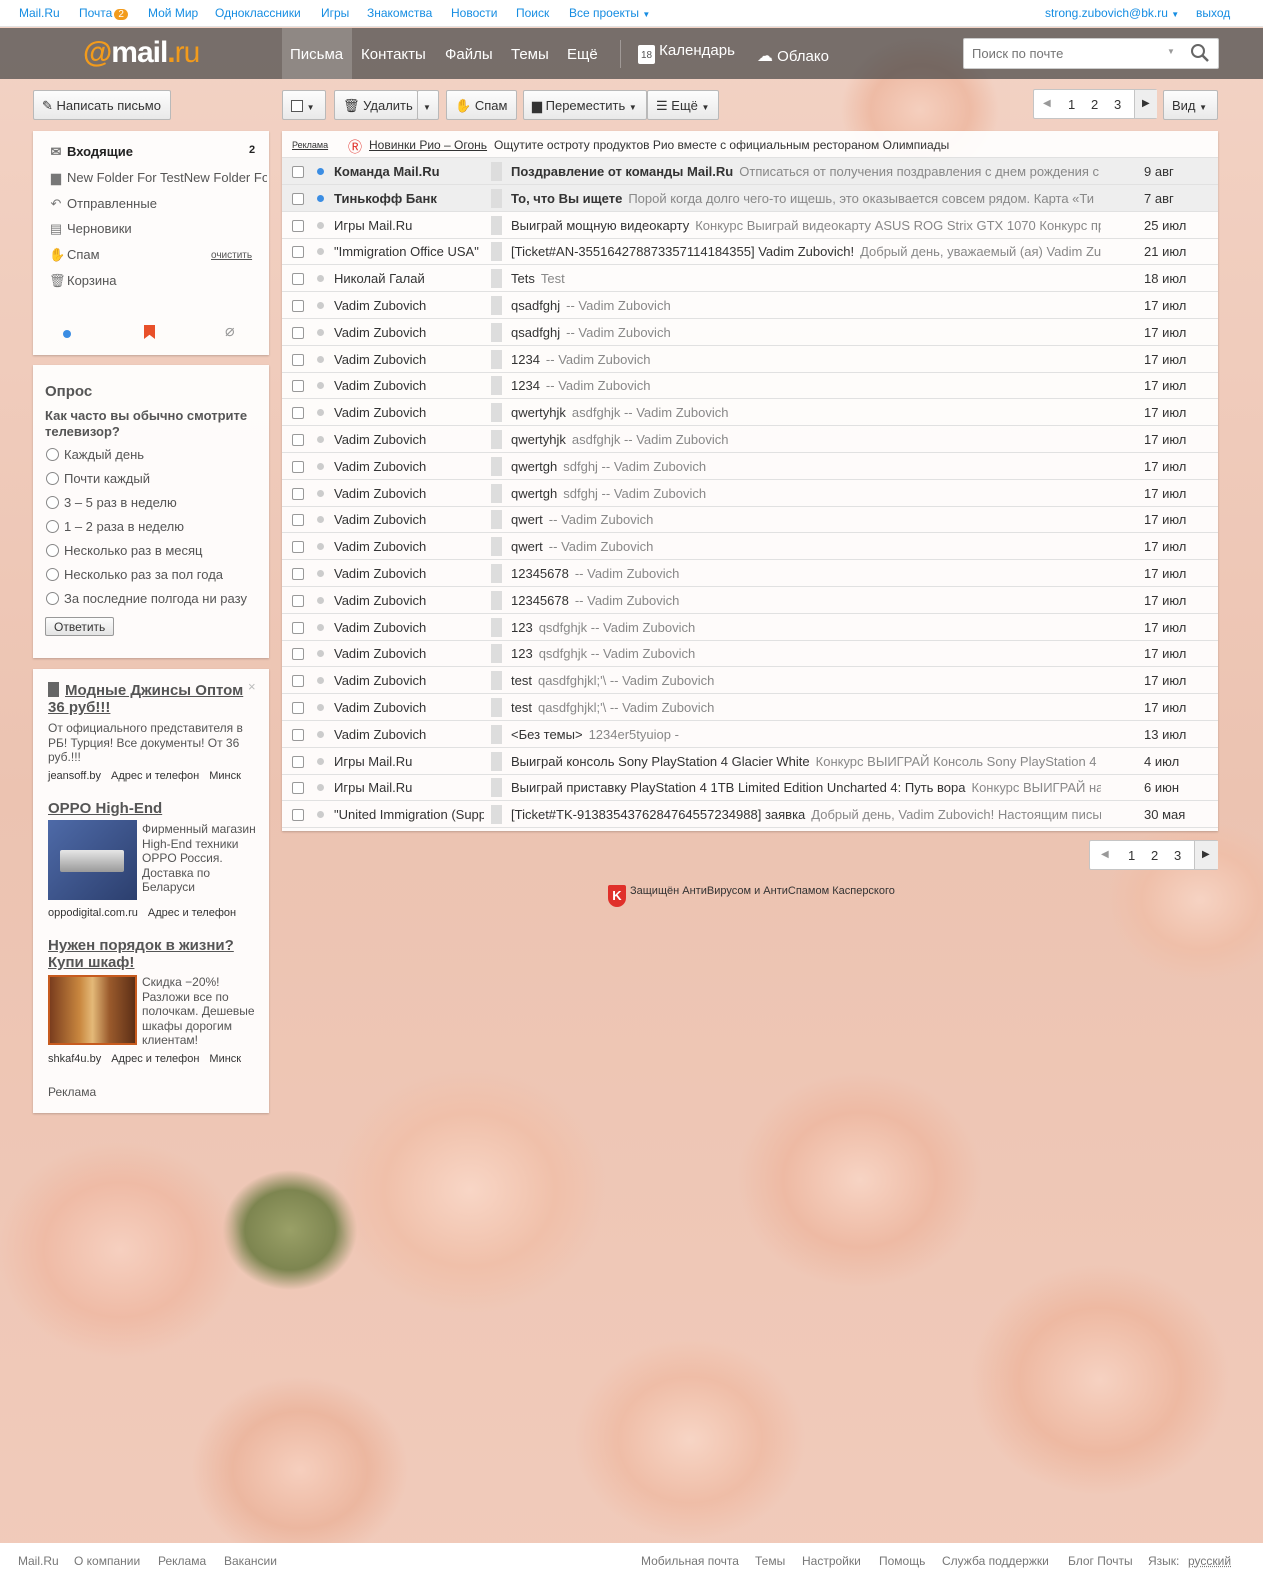  What do you see at coordinates (124, 550) in the screenshot?
I see `poll-option: Несколько раз в месяц` at bounding box center [124, 550].